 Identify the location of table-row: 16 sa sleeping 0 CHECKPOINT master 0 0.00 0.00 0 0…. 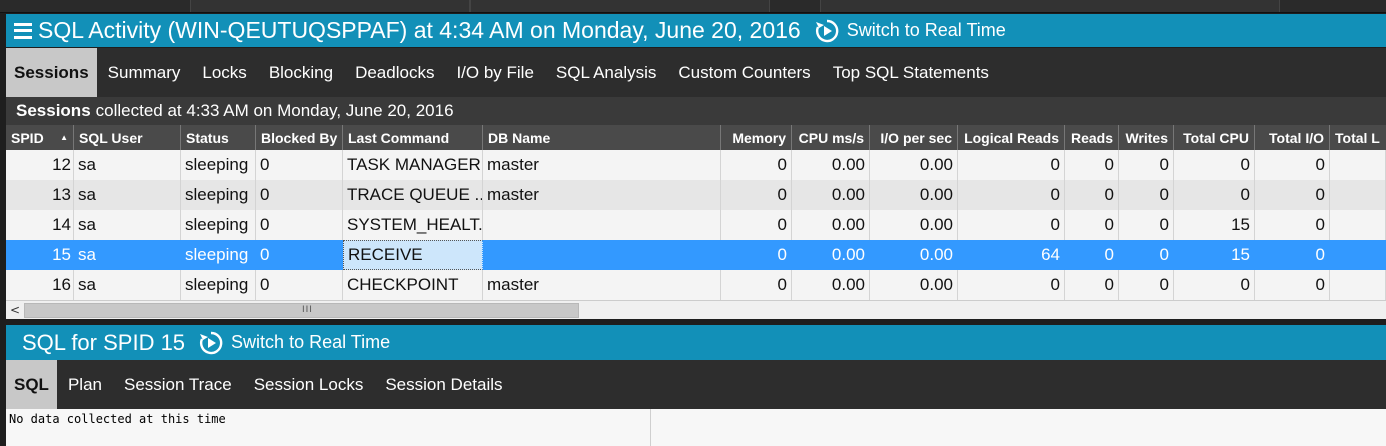
(696, 285).